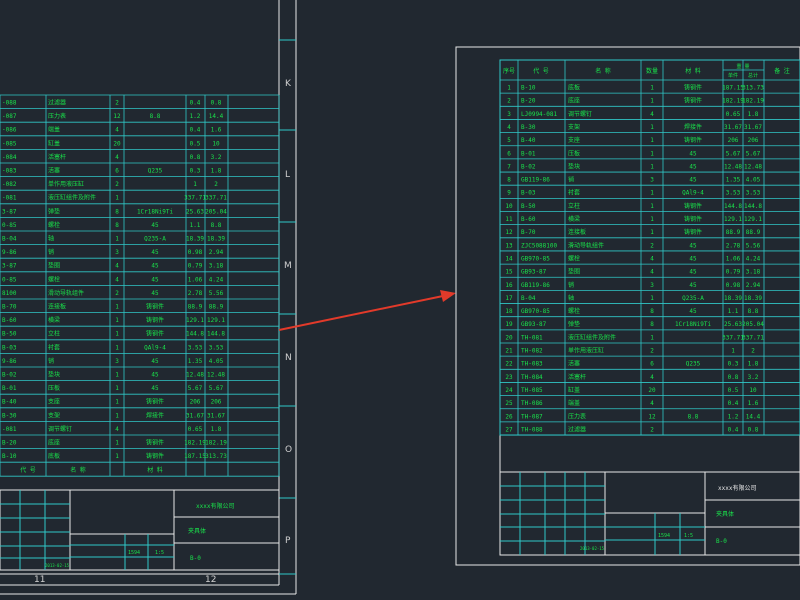  I want to click on right-table-cell: QAl9-4, so click(693, 193).